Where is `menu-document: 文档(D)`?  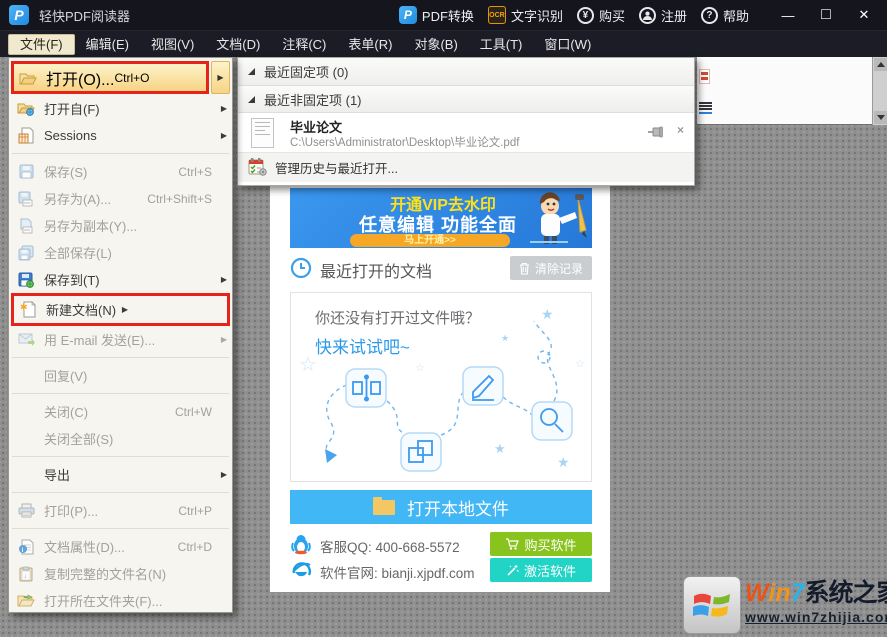 menu-document: 文档(D) is located at coordinates (238, 44).